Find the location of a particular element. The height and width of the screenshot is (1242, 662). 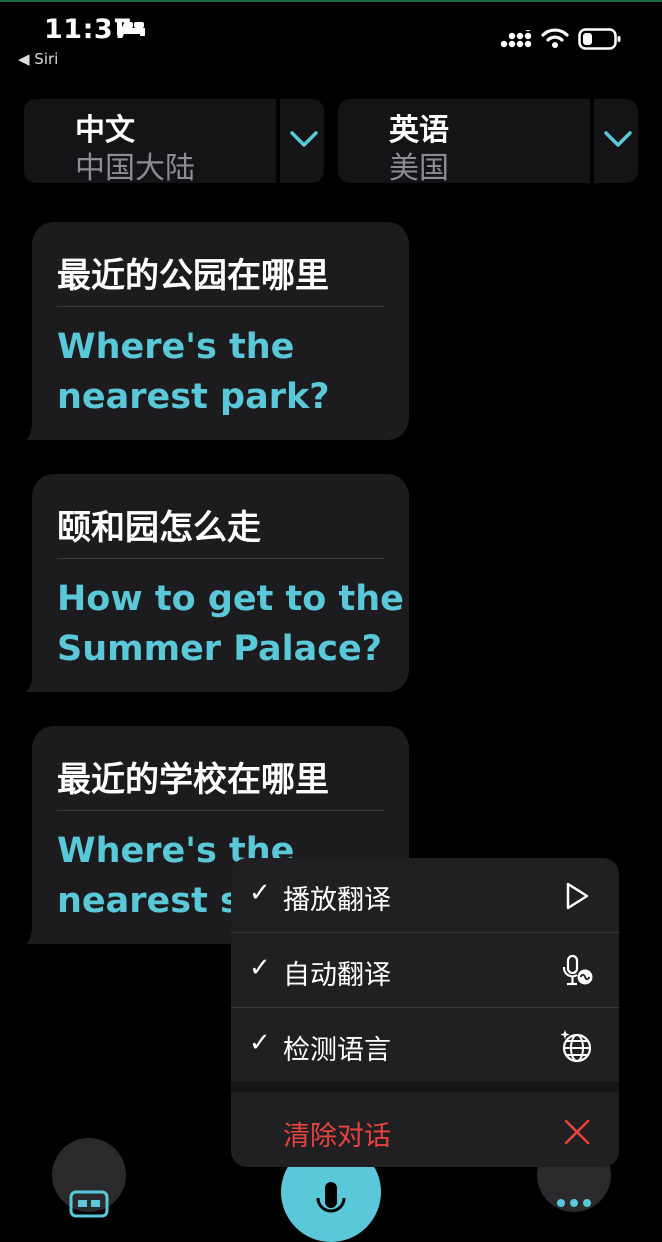

mic-auto-icon is located at coordinates (577, 970).